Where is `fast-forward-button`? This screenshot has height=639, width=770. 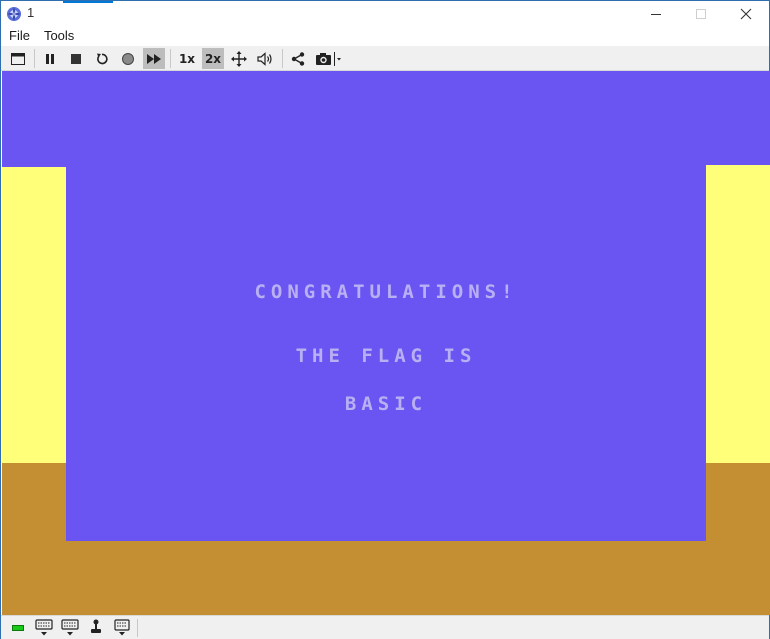
fast-forward-button is located at coordinates (154, 58).